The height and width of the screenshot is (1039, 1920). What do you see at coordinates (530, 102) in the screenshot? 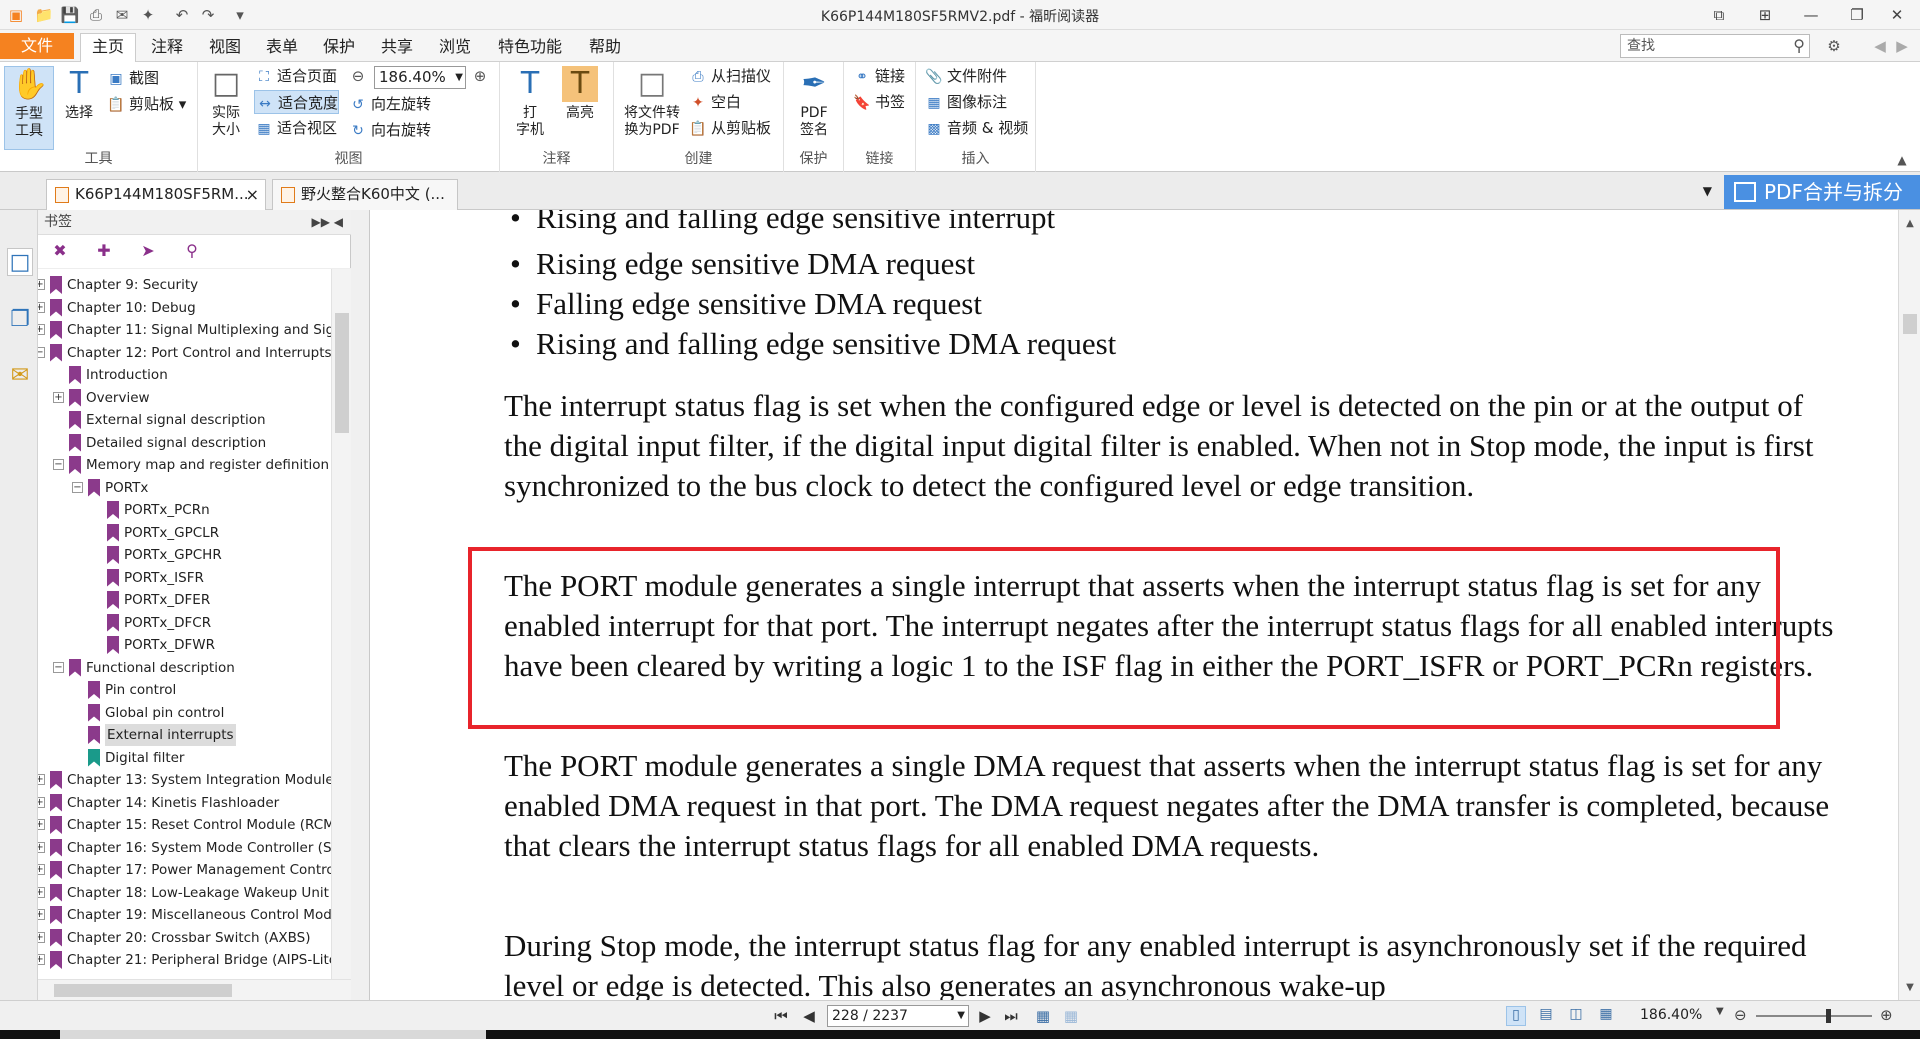
I see `typewriter-button: T 打 字机` at bounding box center [530, 102].